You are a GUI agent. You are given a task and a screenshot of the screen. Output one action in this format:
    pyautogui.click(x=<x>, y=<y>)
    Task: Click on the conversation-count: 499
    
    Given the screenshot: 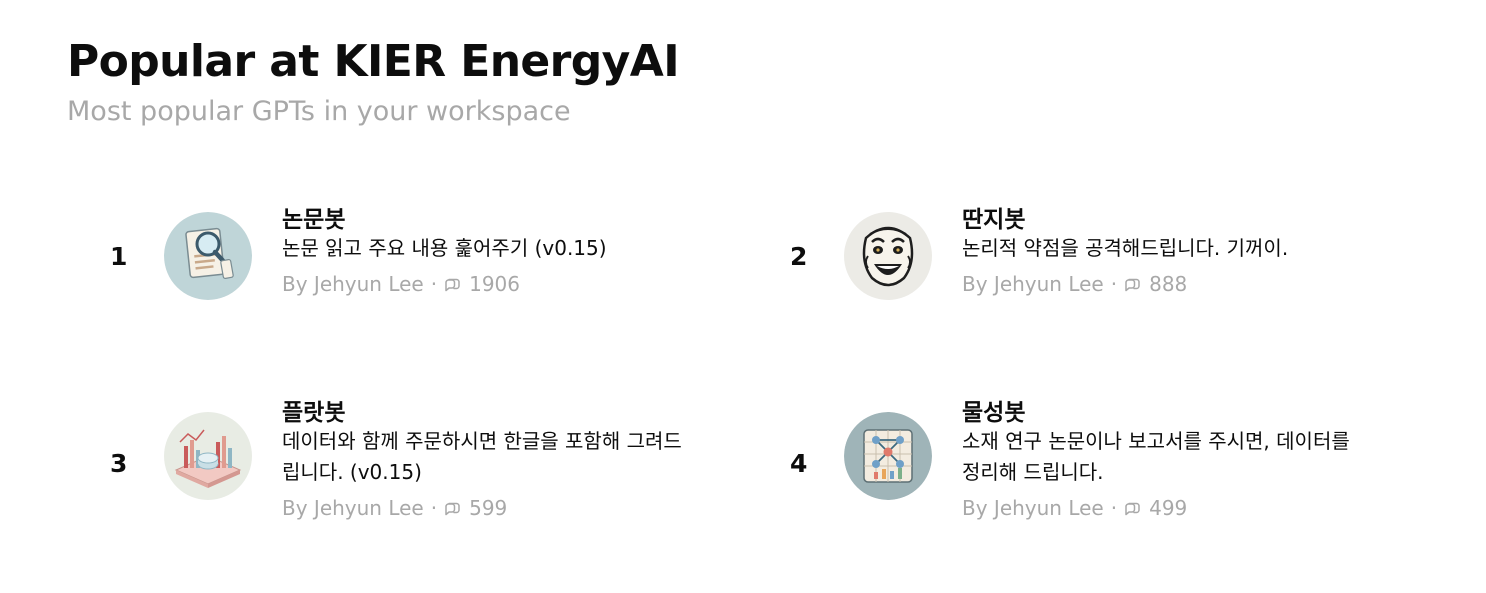 What is the action you would take?
    pyautogui.click(x=1168, y=508)
    